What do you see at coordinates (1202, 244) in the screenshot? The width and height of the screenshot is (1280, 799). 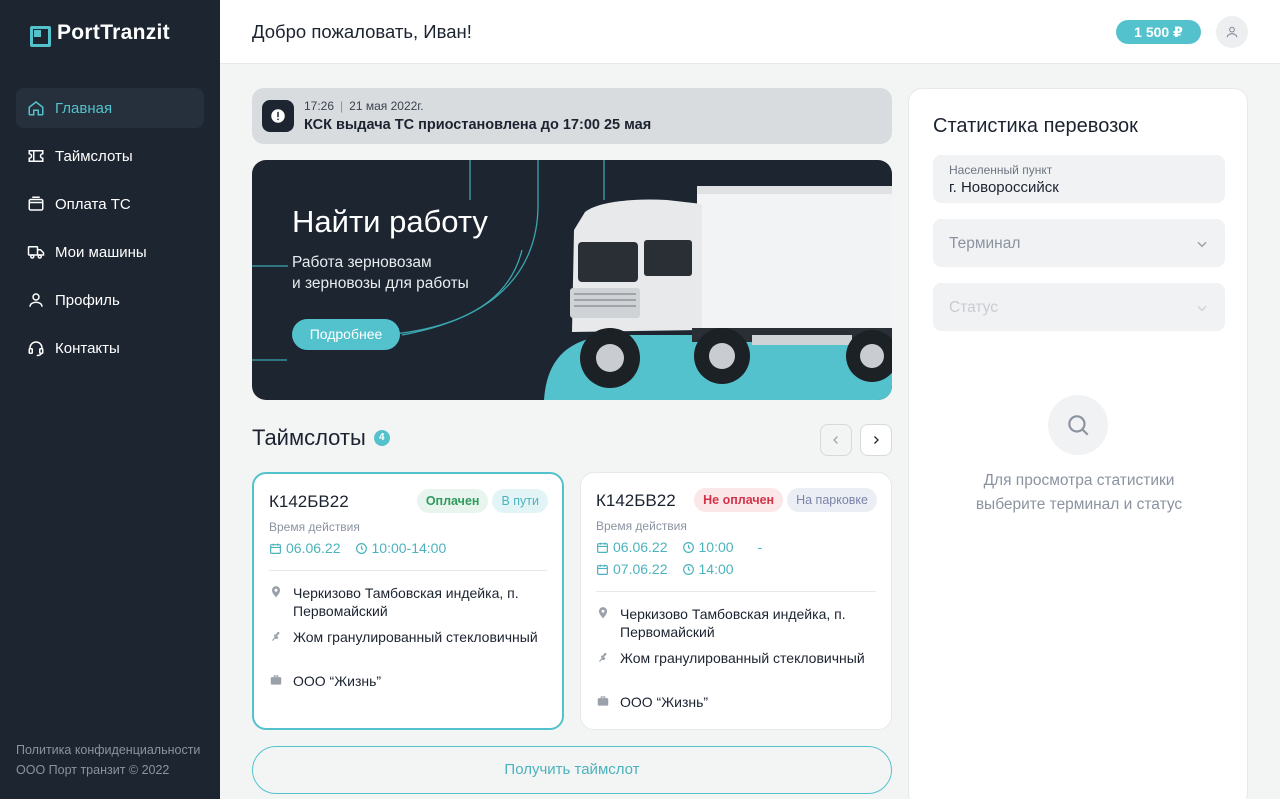 I see `chevron-down-icon` at bounding box center [1202, 244].